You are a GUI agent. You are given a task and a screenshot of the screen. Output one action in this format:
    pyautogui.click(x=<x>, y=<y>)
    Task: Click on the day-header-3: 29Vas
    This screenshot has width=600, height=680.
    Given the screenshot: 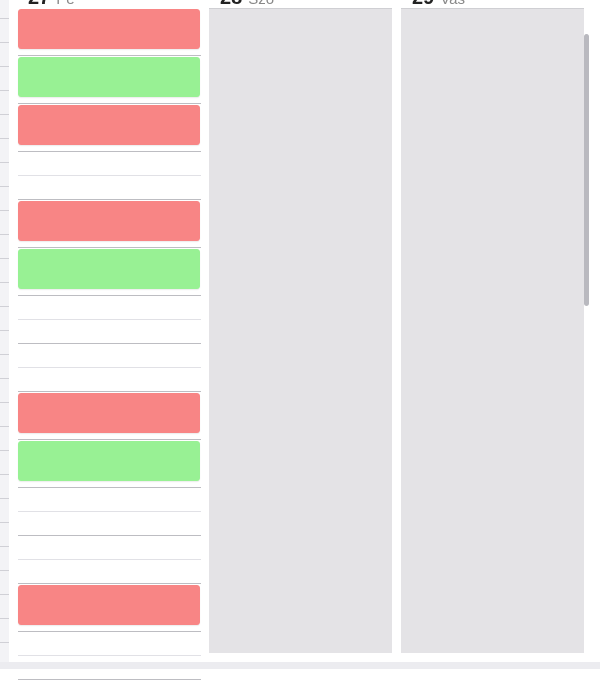 What is the action you would take?
    pyautogui.click(x=438, y=4)
    